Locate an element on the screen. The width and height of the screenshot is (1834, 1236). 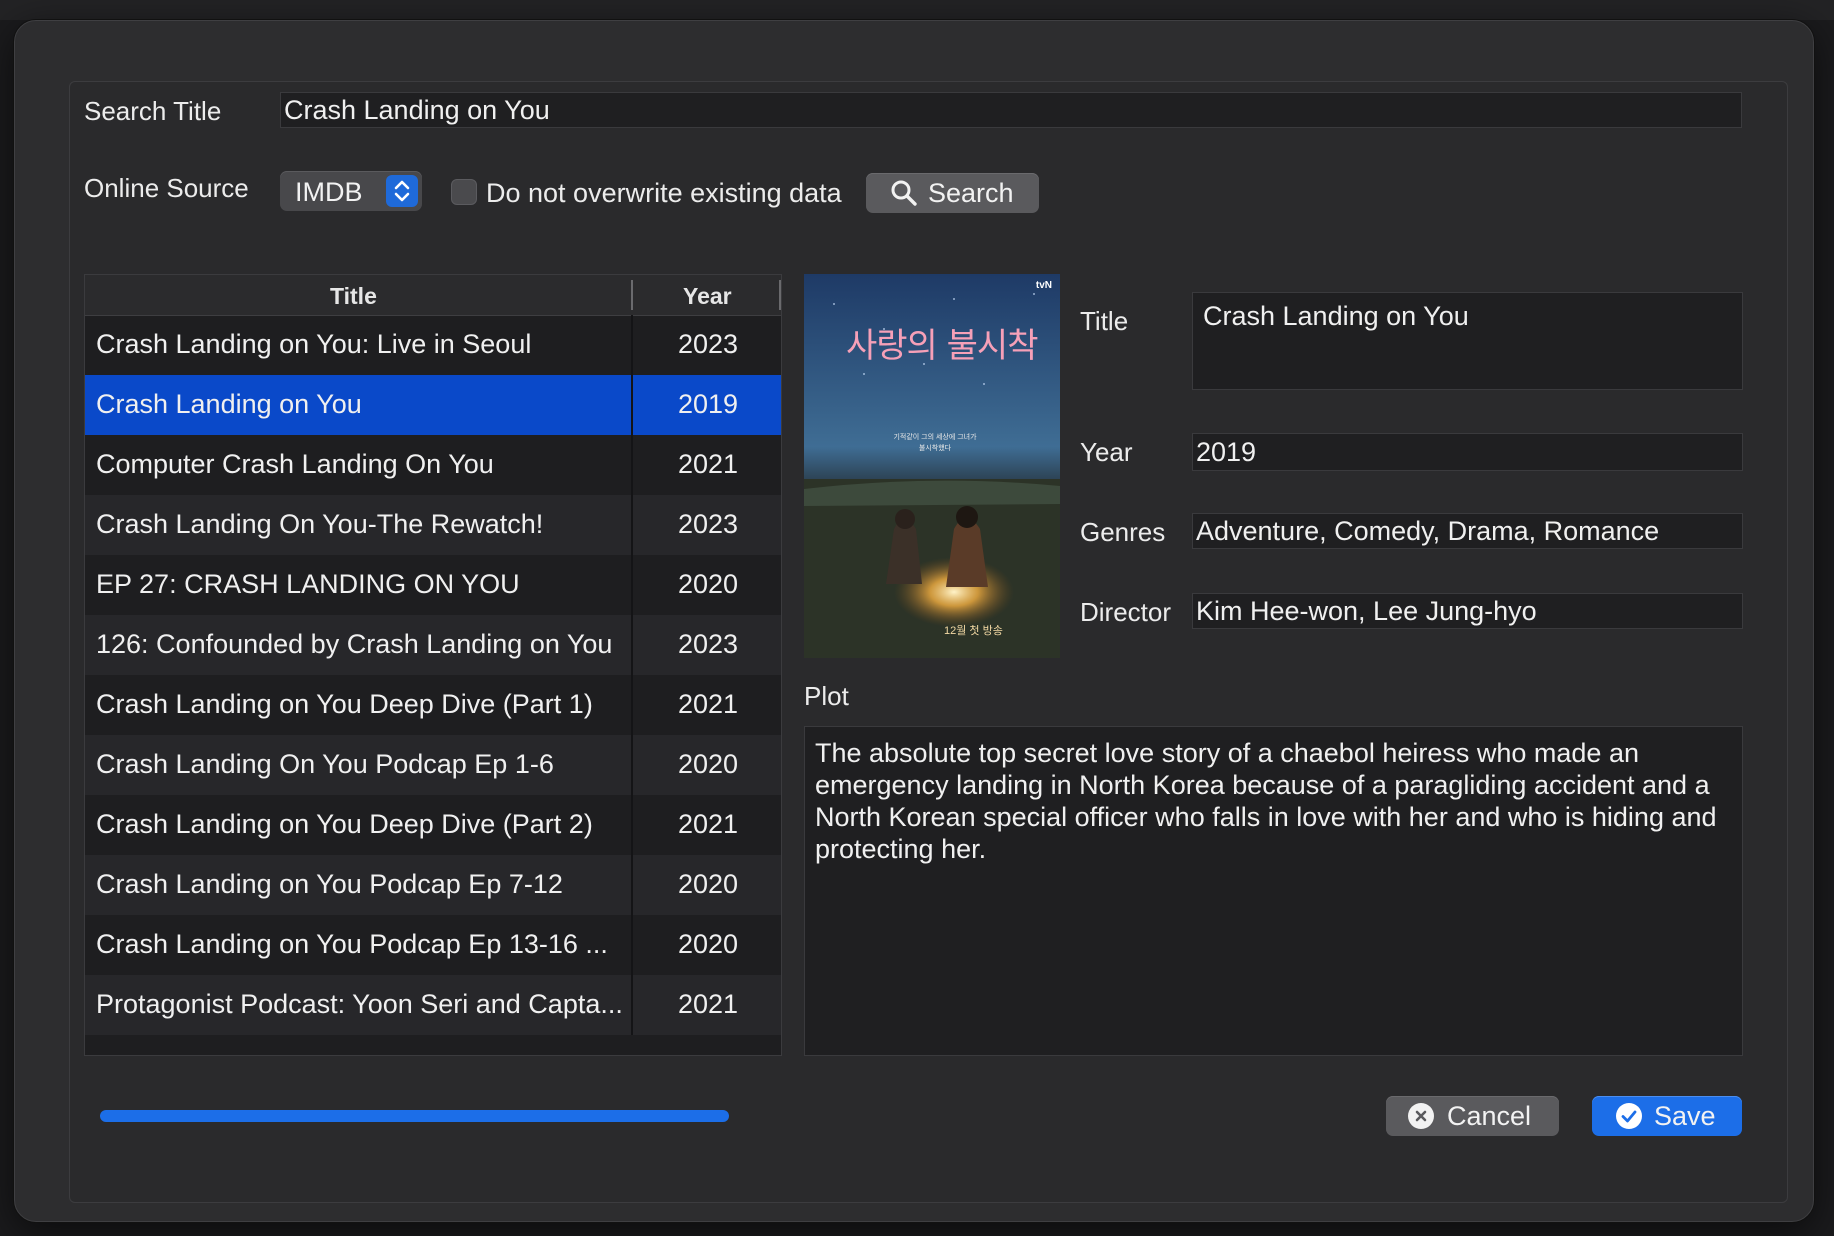
search-button-label: Search is located at coordinates (971, 193).